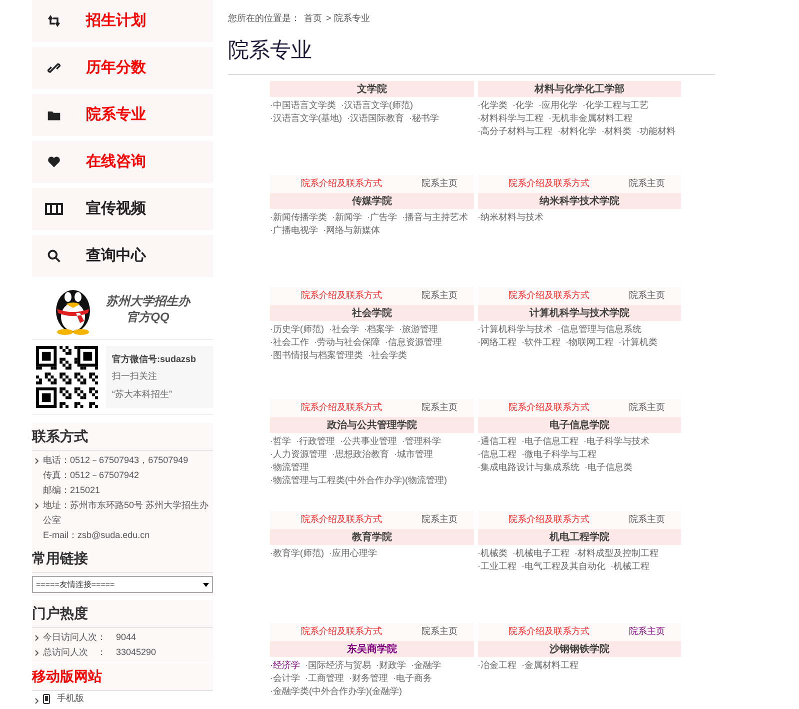  What do you see at coordinates (511, 217) in the screenshot?
I see `major-link: ·纳米材料与技术` at bounding box center [511, 217].